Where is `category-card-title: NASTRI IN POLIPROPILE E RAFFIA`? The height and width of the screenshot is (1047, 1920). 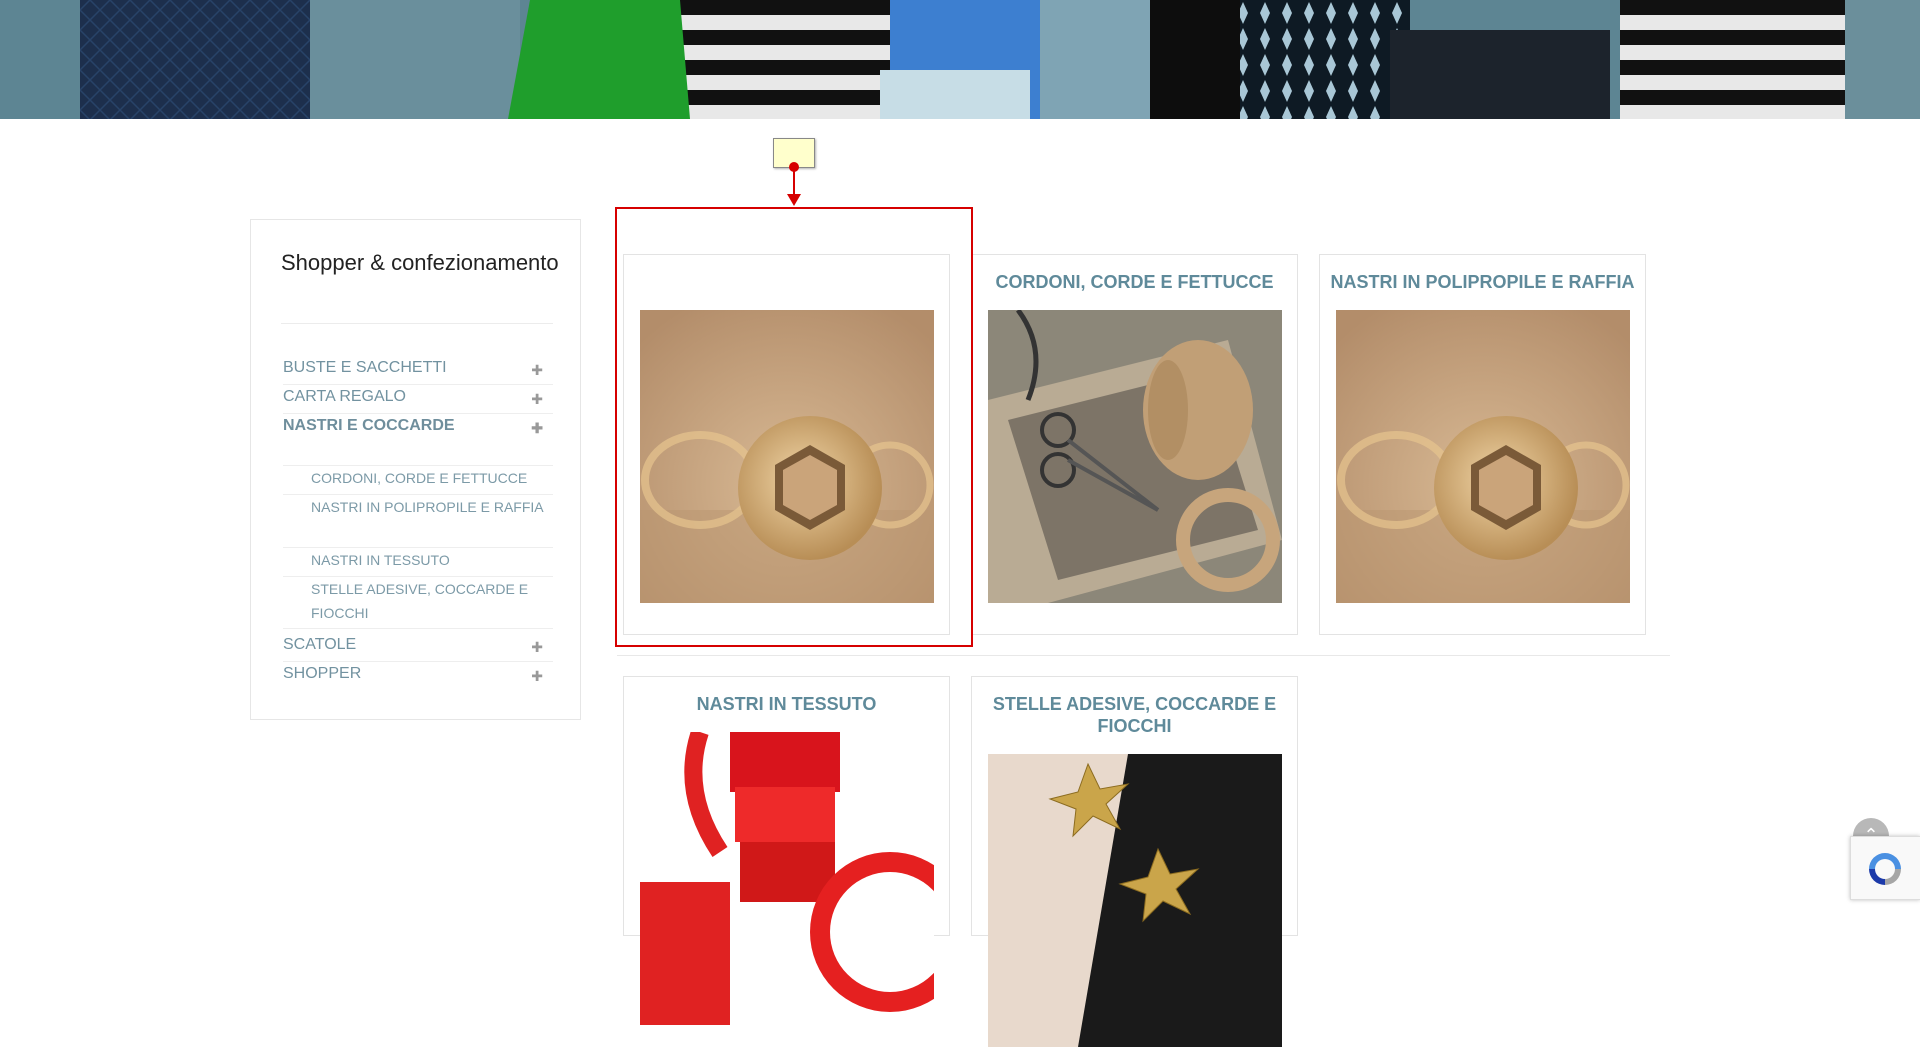
category-card-title: NASTRI IN POLIPROPILE E RAFFIA is located at coordinates (1482, 282).